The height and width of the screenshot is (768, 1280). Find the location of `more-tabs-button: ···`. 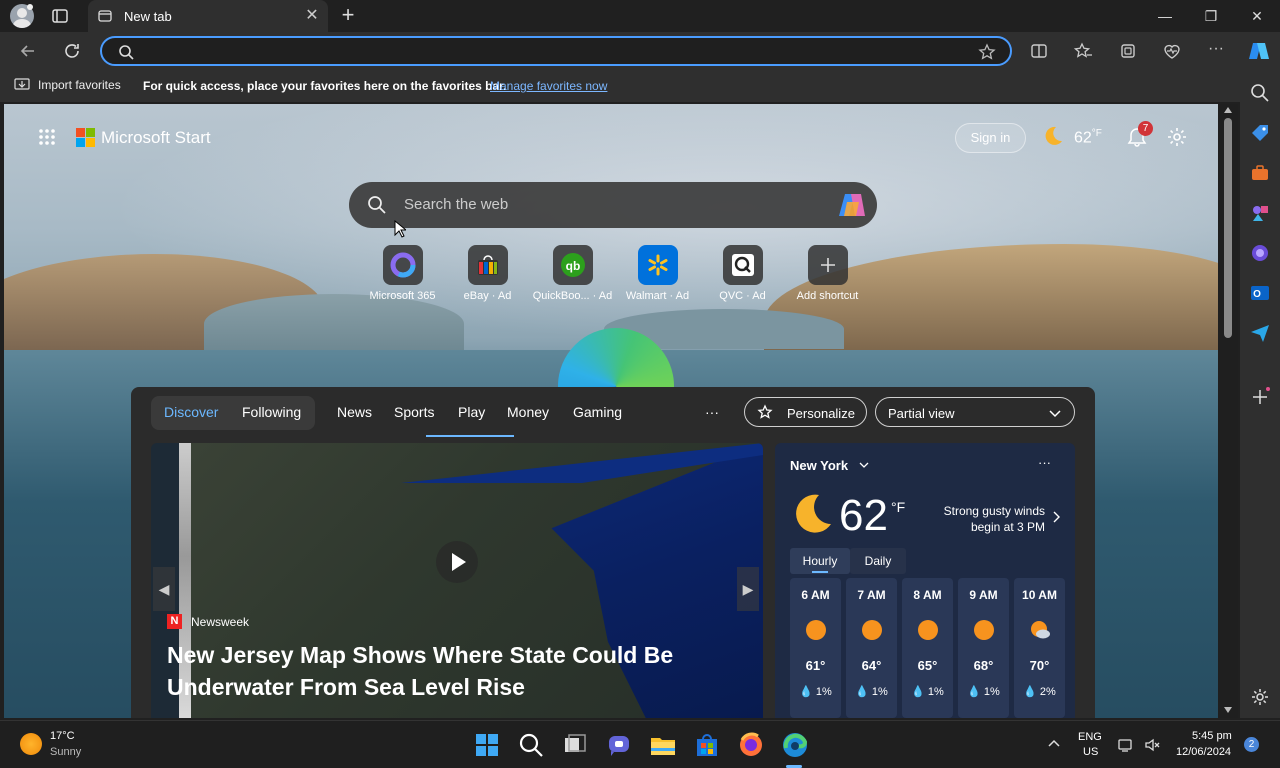

more-tabs-button: ··· is located at coordinates (712, 412).